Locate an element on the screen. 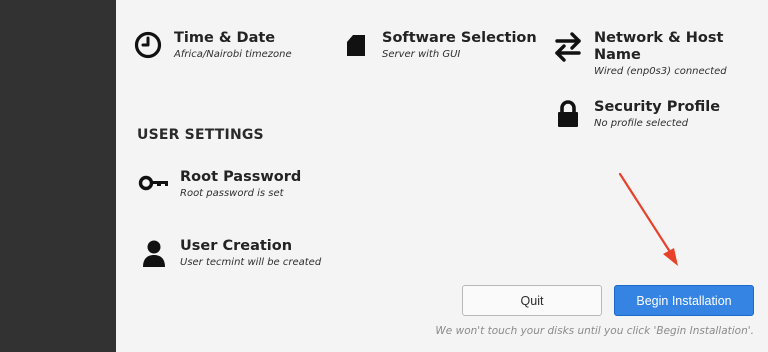 The width and height of the screenshot is (768, 352). user-settings-heading: USER SETTINGS is located at coordinates (200, 135).